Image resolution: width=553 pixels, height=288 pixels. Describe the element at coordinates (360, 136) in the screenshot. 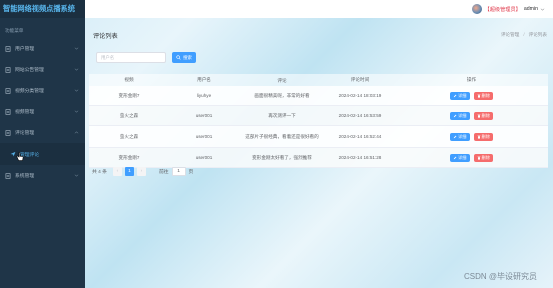

I see `cell-time: 2024-02-14 16:52:44` at that location.